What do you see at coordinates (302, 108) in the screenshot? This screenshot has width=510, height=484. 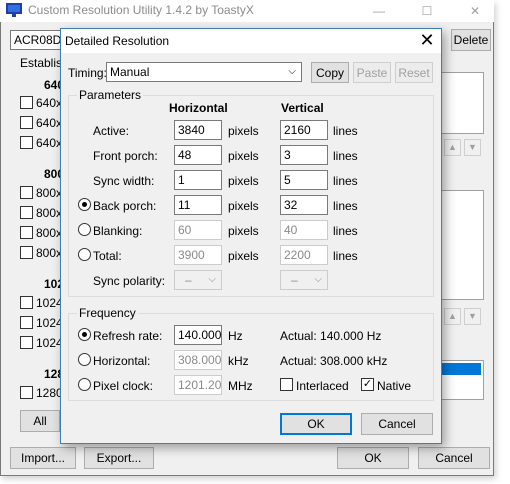 I see `vertical-header: Vertical` at bounding box center [302, 108].